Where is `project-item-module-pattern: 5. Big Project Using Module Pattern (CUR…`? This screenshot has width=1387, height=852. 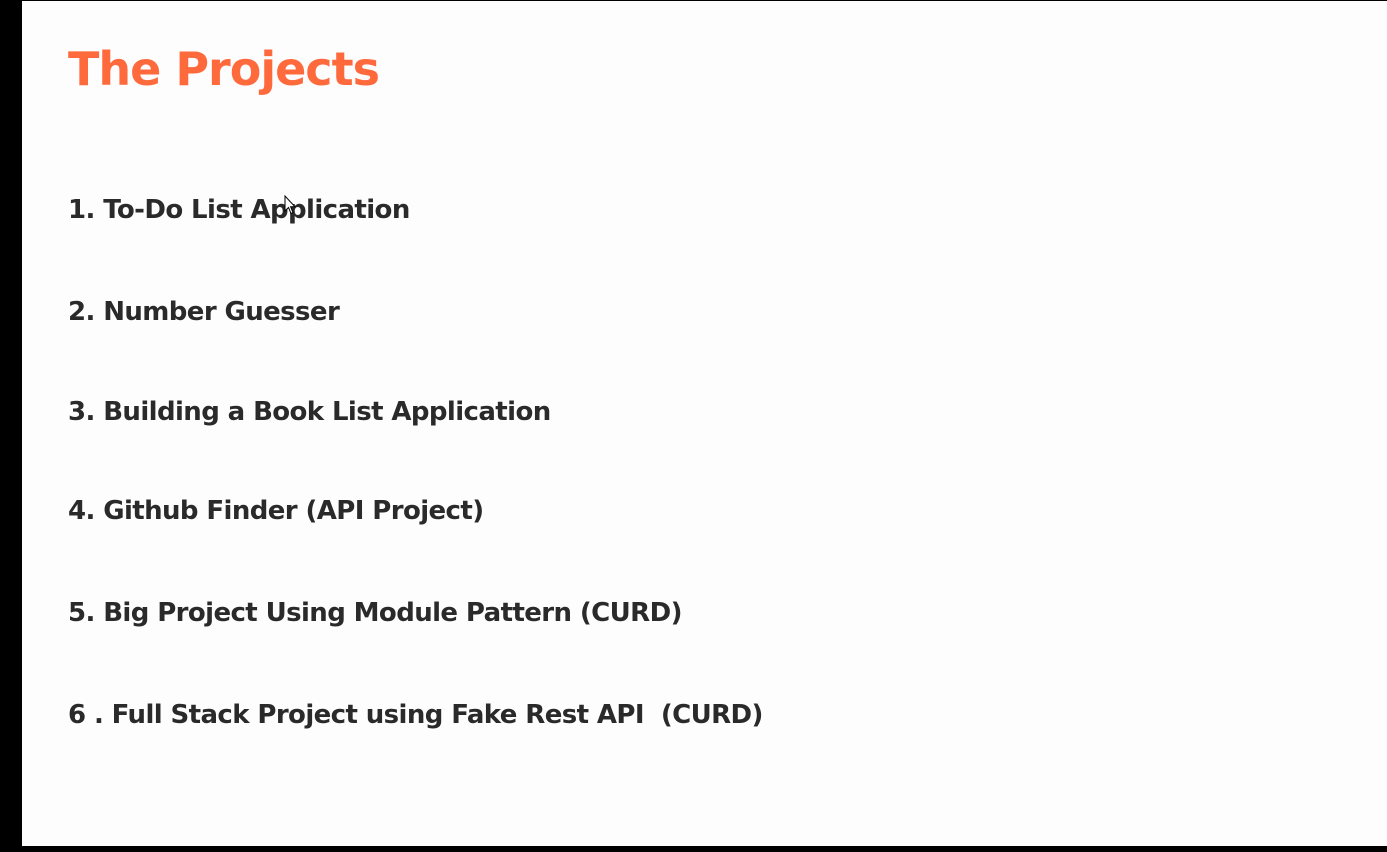 project-item-module-pattern: 5. Big Project Using Module Pattern (CUR… is located at coordinates (375, 613).